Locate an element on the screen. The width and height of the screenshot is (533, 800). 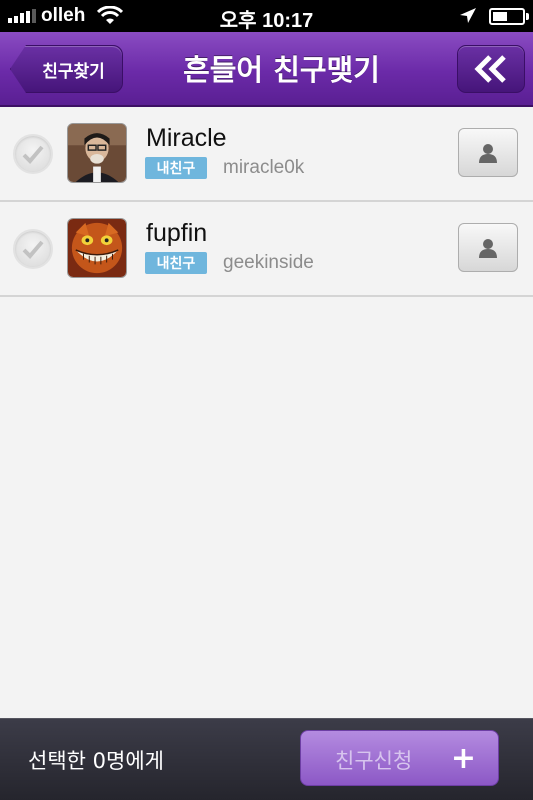
find-friends-back-button: 친구찾기 is located at coordinates (66, 69).